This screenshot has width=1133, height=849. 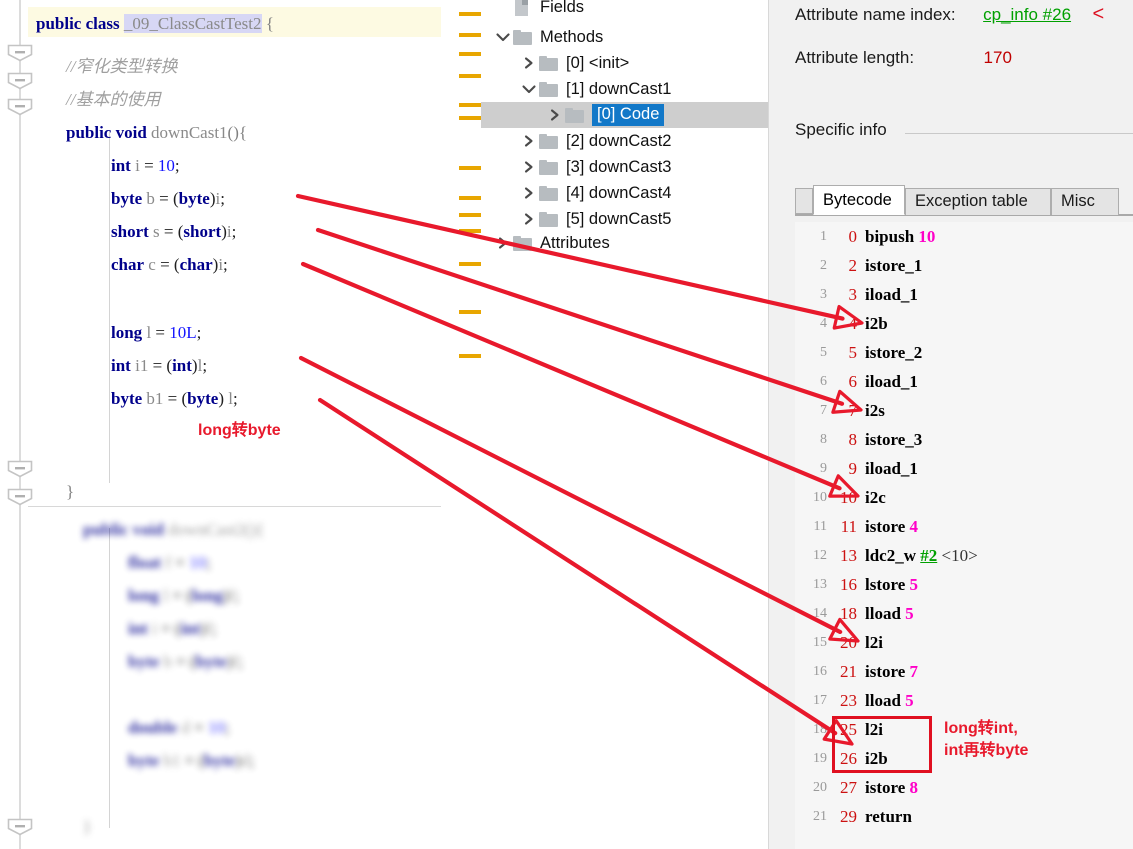 What do you see at coordinates (964, 497) in the screenshot?
I see `bytecode-row: 10 10 i2c` at bounding box center [964, 497].